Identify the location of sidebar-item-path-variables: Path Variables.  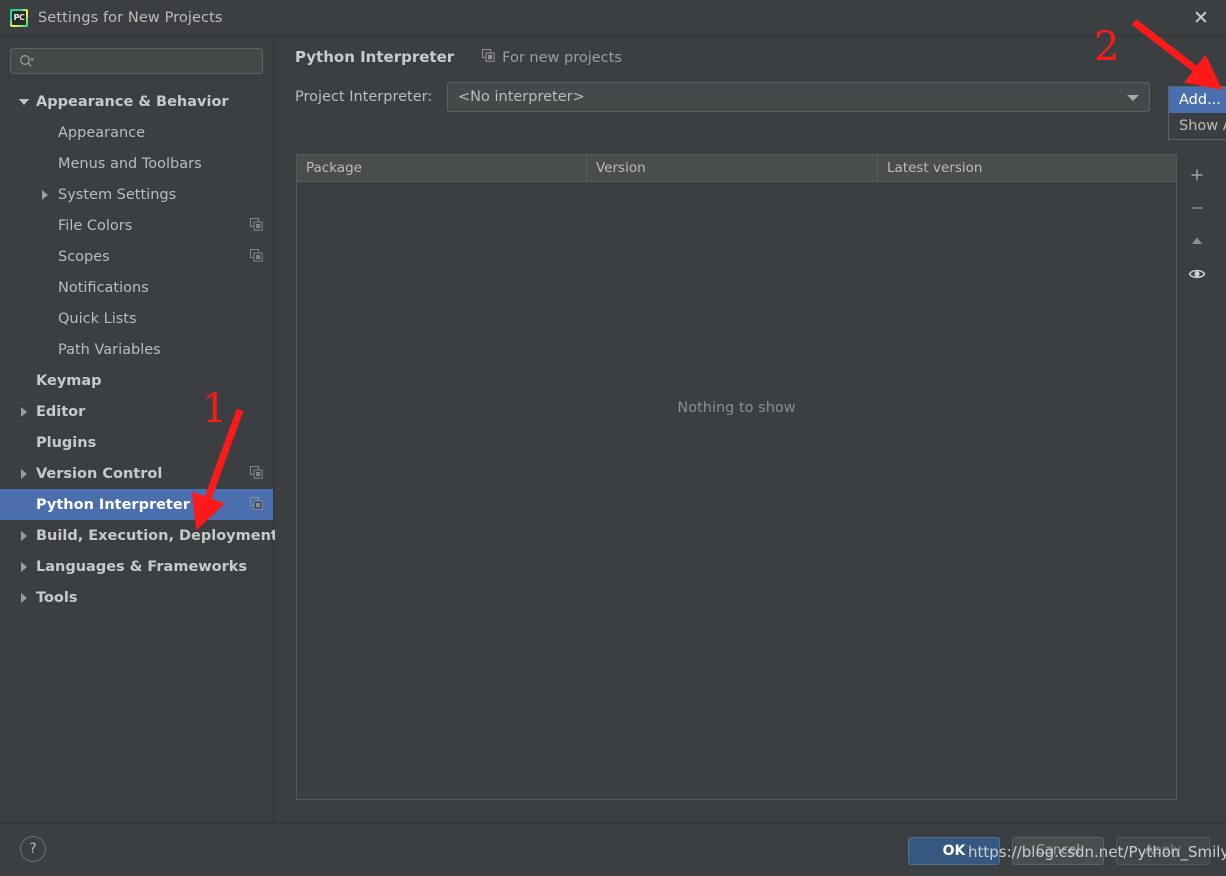
(136, 349).